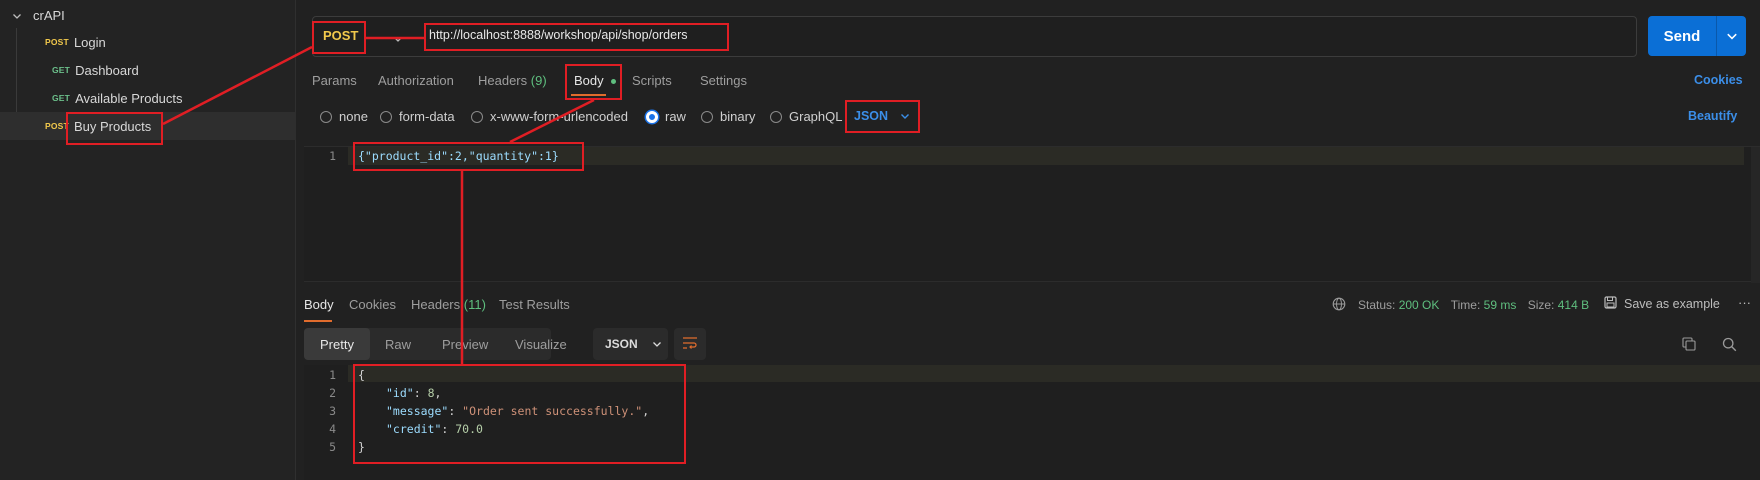  Describe the element at coordinates (1755, 215) in the screenshot. I see `editor-scrollbar` at that location.